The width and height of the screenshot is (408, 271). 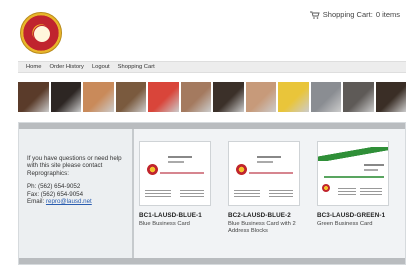 I want to click on product-item: BC1-LAUSD-BLUE-1 Blue Business Card, so click(x=175, y=196).